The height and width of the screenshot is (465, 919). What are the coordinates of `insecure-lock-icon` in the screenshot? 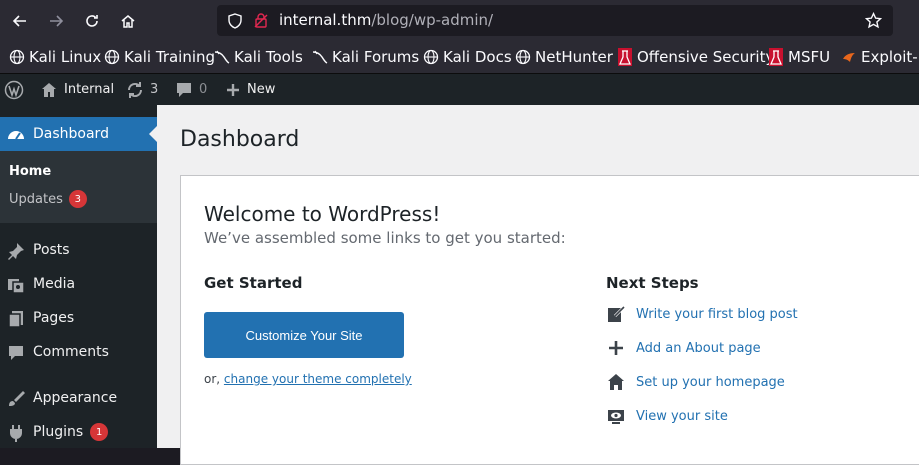 It's located at (261, 20).